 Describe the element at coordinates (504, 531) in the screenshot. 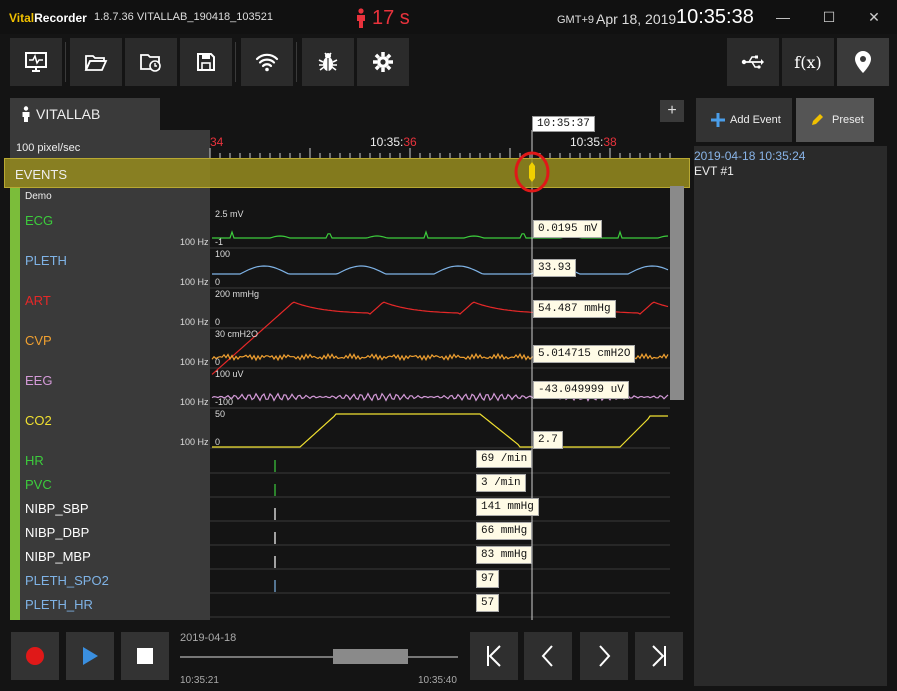

I see `numeric-value-box: 66 mmHg` at that location.